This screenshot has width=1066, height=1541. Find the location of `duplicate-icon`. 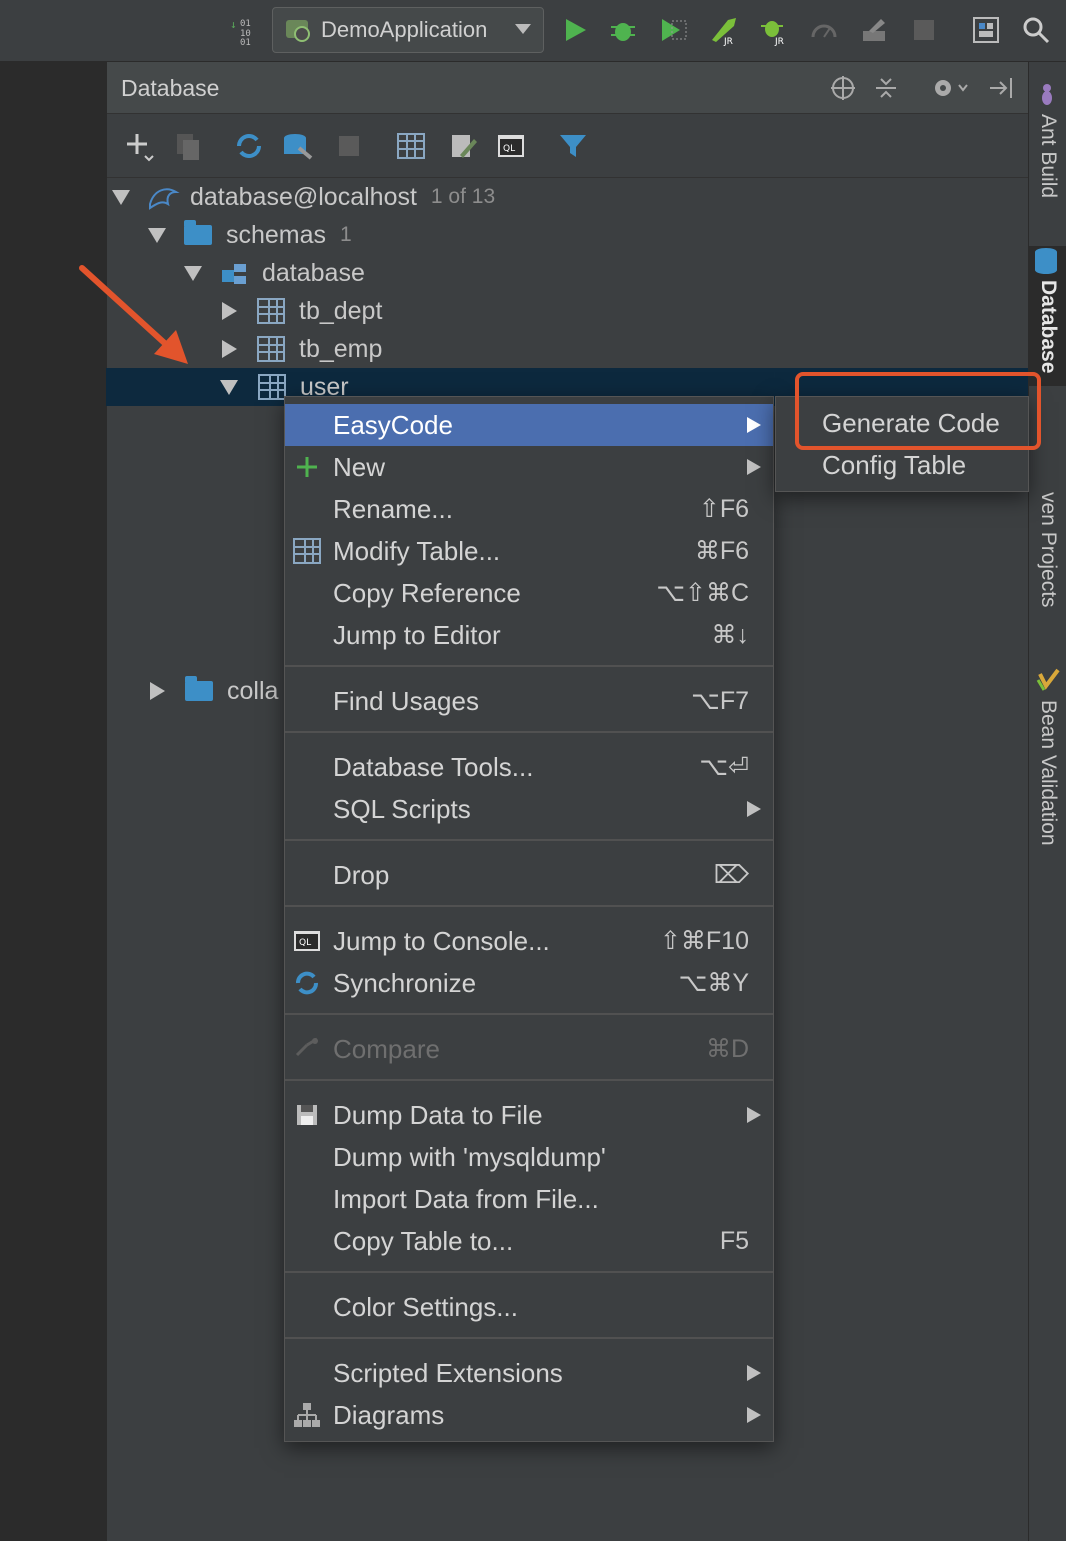

duplicate-icon is located at coordinates (189, 146).